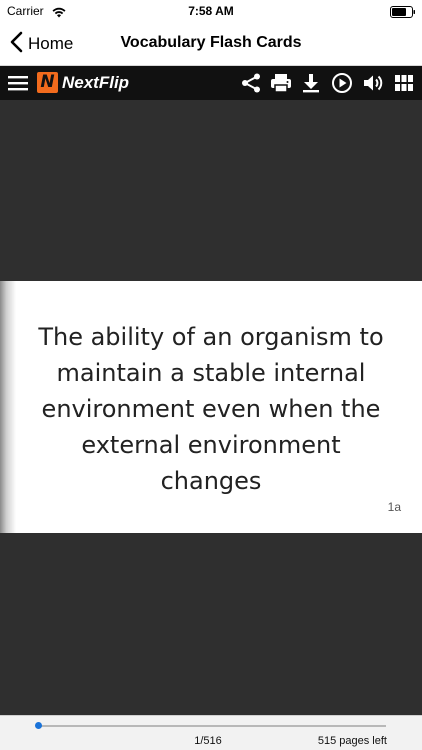 The image size is (422, 750). I want to click on card-id: 1a, so click(394, 507).